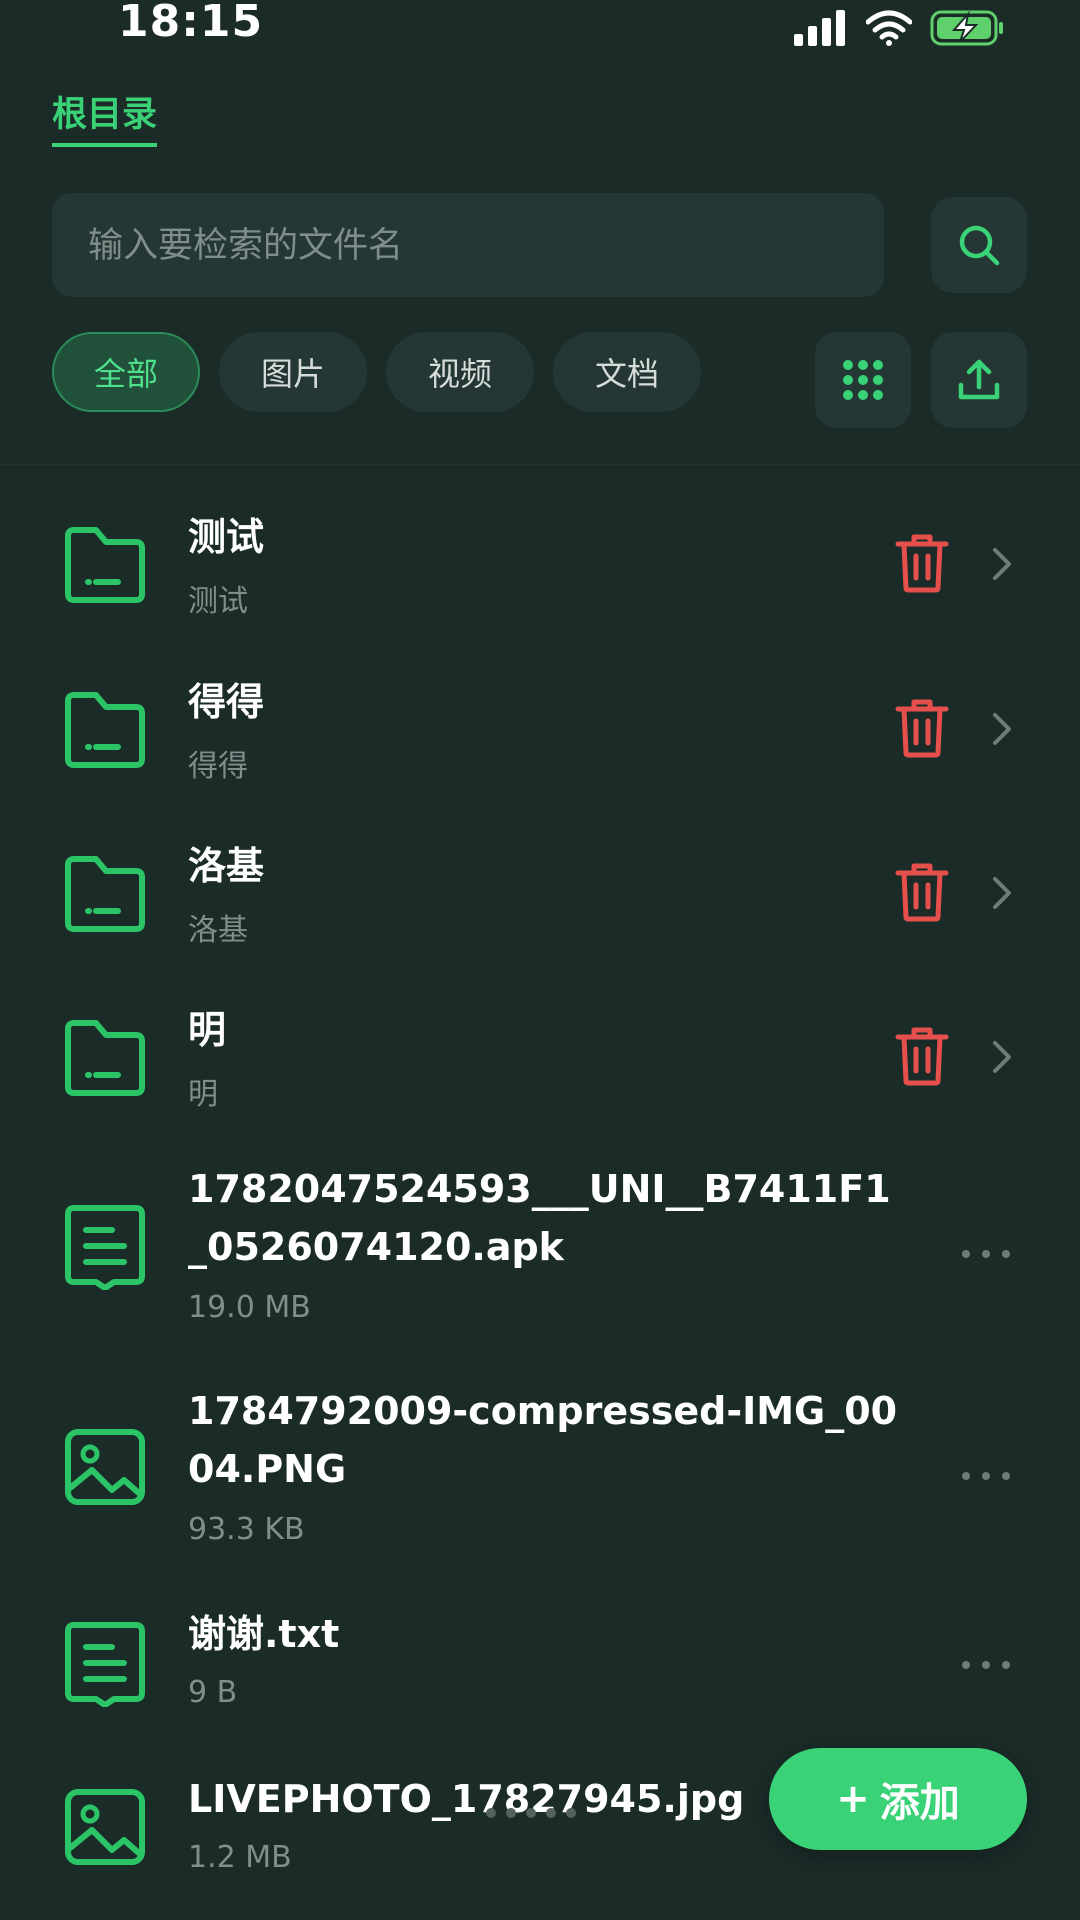  I want to click on folder-subtitle: 测试, so click(218, 601).